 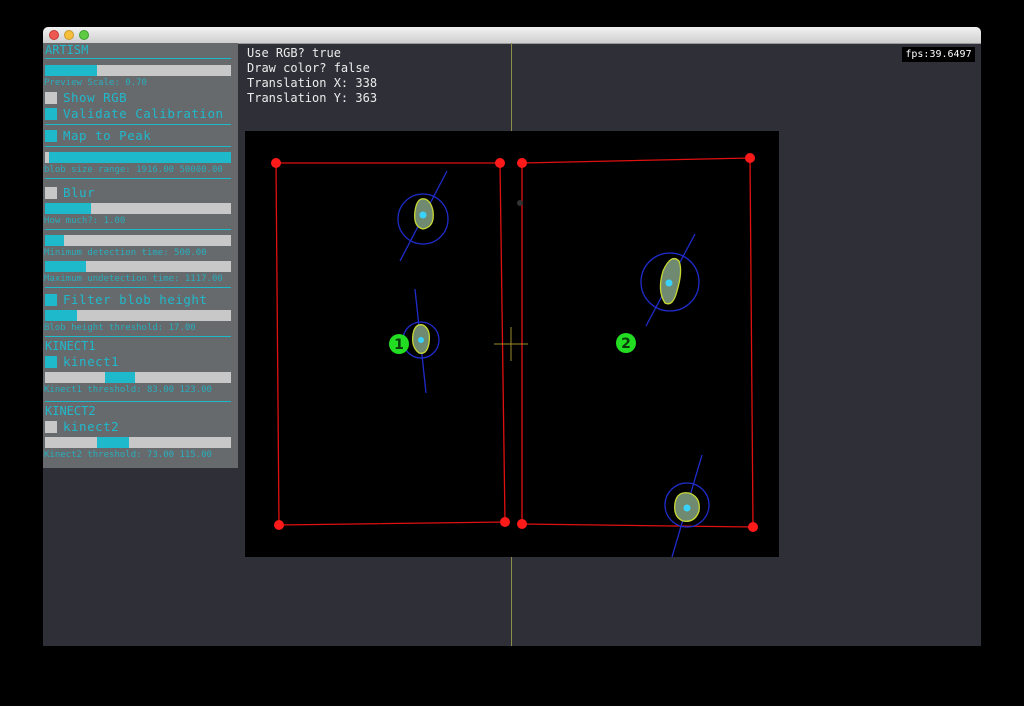 What do you see at coordinates (138, 70) in the screenshot?
I see `preview-scale-slider` at bounding box center [138, 70].